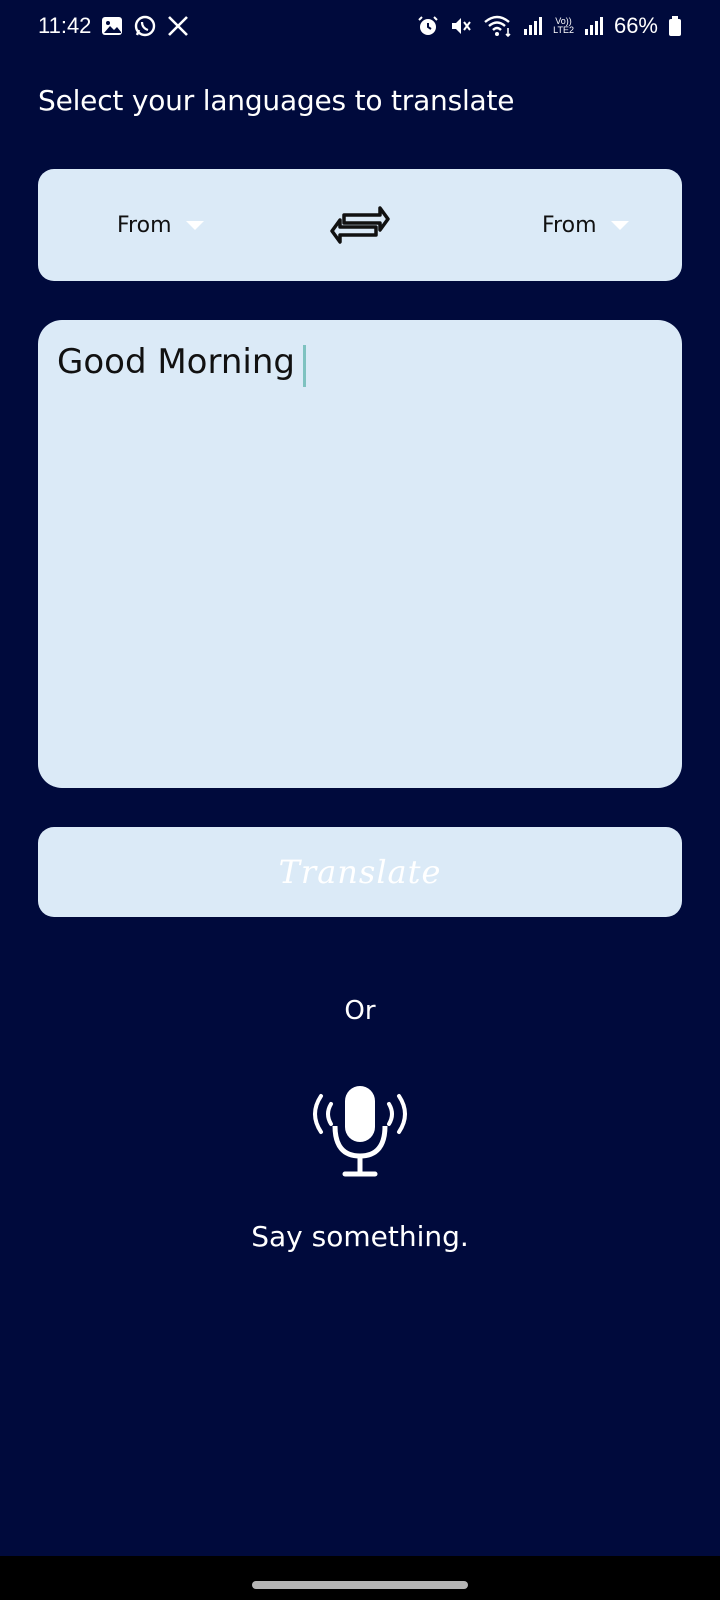  Describe the element at coordinates (65, 25) in the screenshot. I see `status-time: 11:42` at that location.